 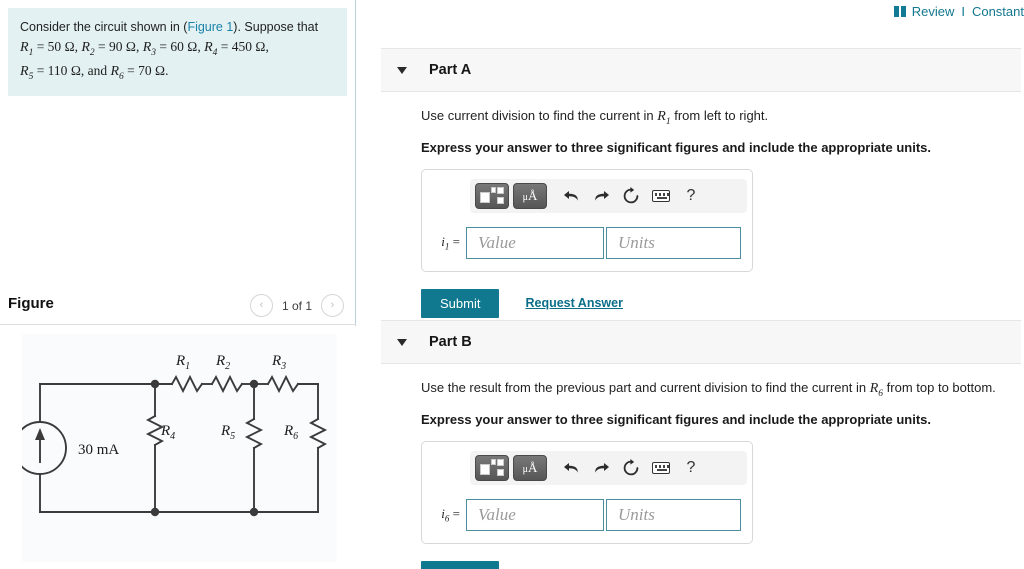 What do you see at coordinates (276, 27) in the screenshot?
I see `problem-text-post: ). Suppose that` at bounding box center [276, 27].